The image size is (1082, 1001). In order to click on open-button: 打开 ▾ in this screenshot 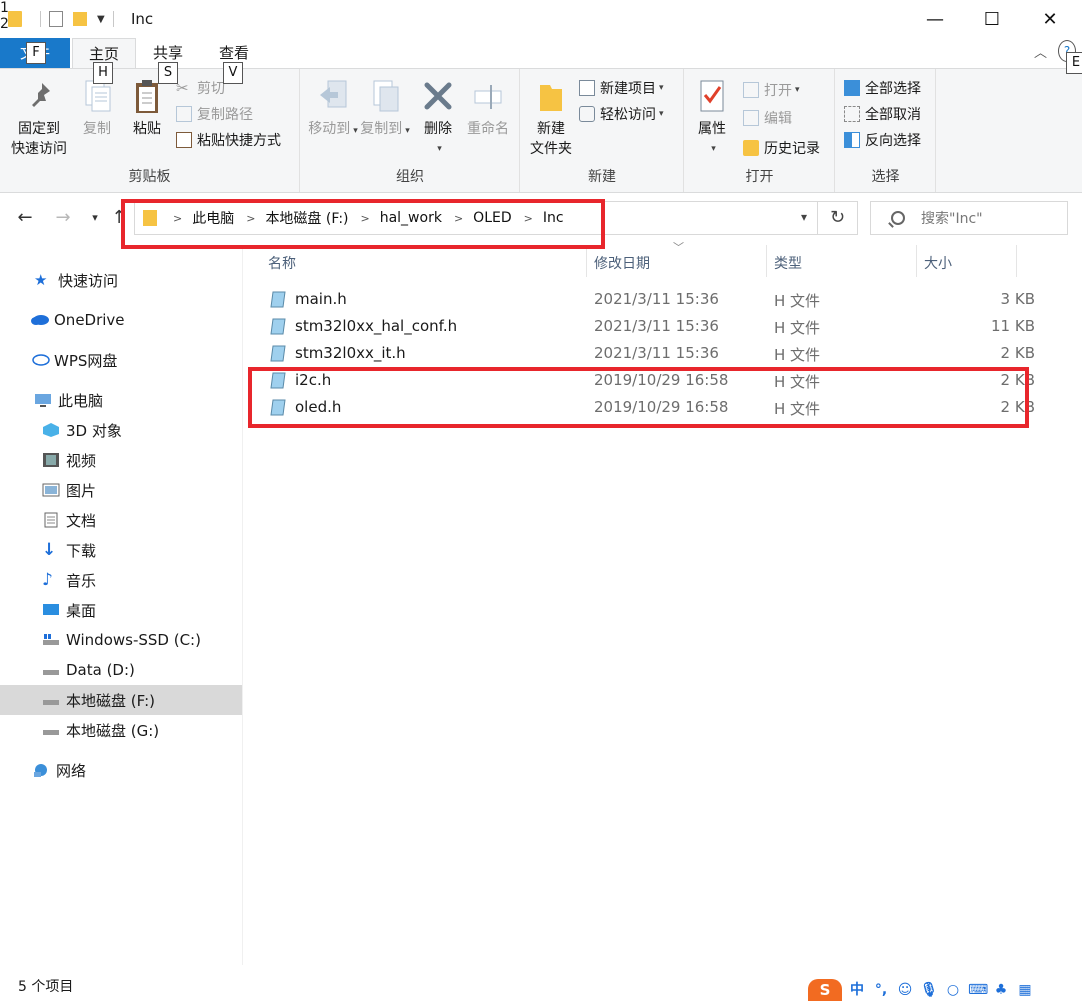, I will do `click(771, 90)`.